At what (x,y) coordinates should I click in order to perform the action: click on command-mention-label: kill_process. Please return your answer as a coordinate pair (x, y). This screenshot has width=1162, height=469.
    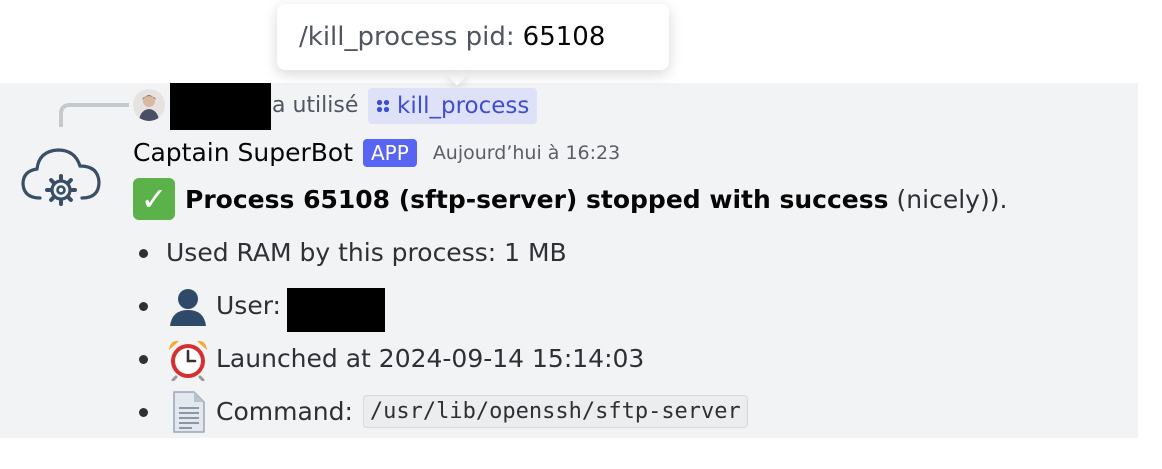
    Looking at the image, I should click on (463, 106).